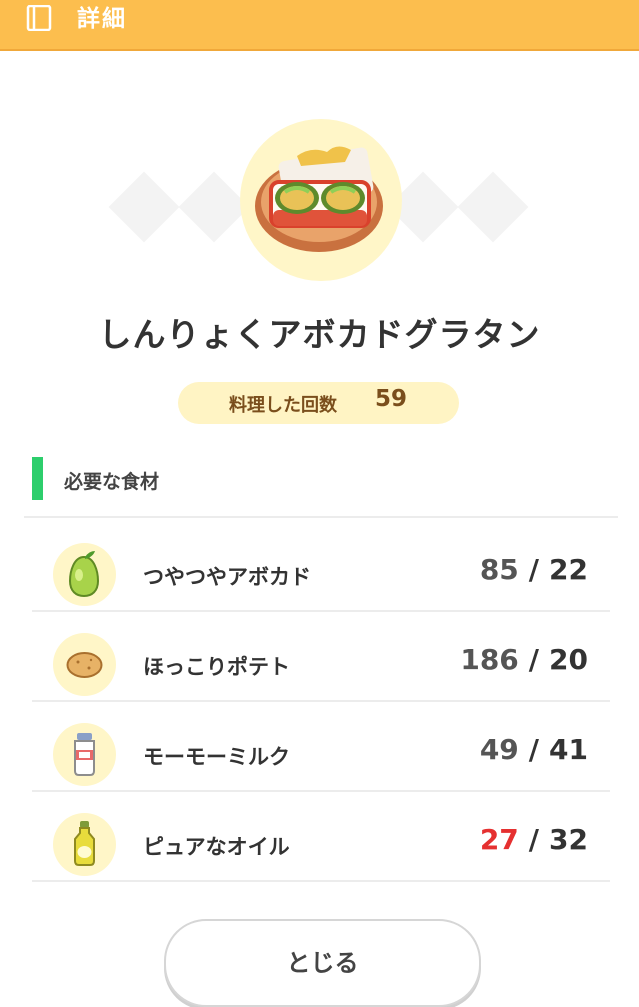  Describe the element at coordinates (533, 839) in the screenshot. I see `ingredient-quantity: 27/32` at that location.